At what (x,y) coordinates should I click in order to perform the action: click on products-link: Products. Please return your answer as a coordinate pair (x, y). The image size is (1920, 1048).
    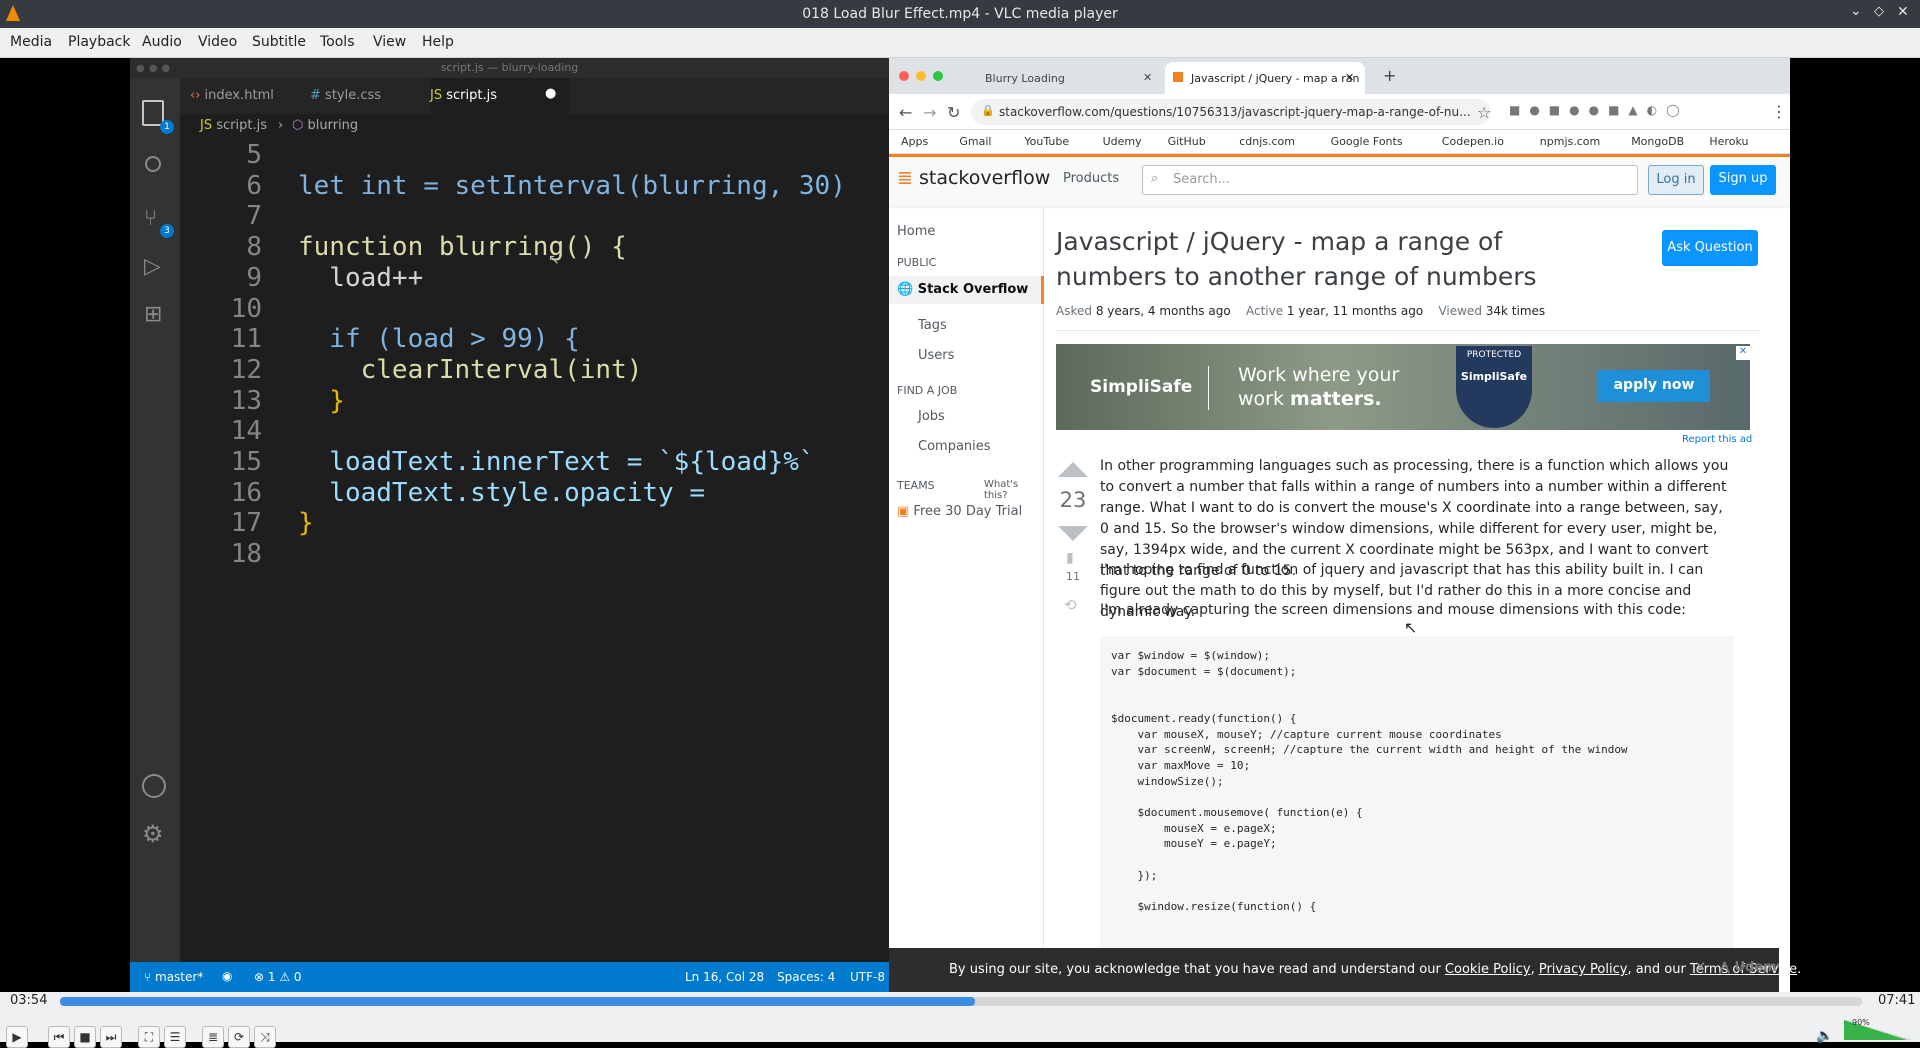
    Looking at the image, I should click on (1091, 178).